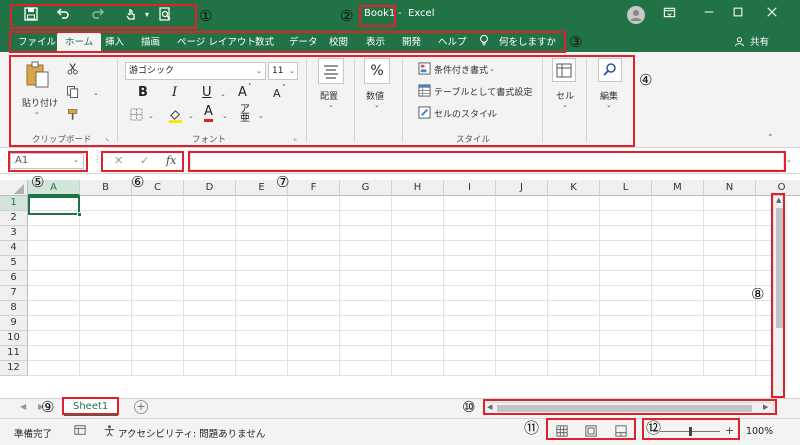  Describe the element at coordinates (314, 188) in the screenshot. I see `column-header: F` at that location.